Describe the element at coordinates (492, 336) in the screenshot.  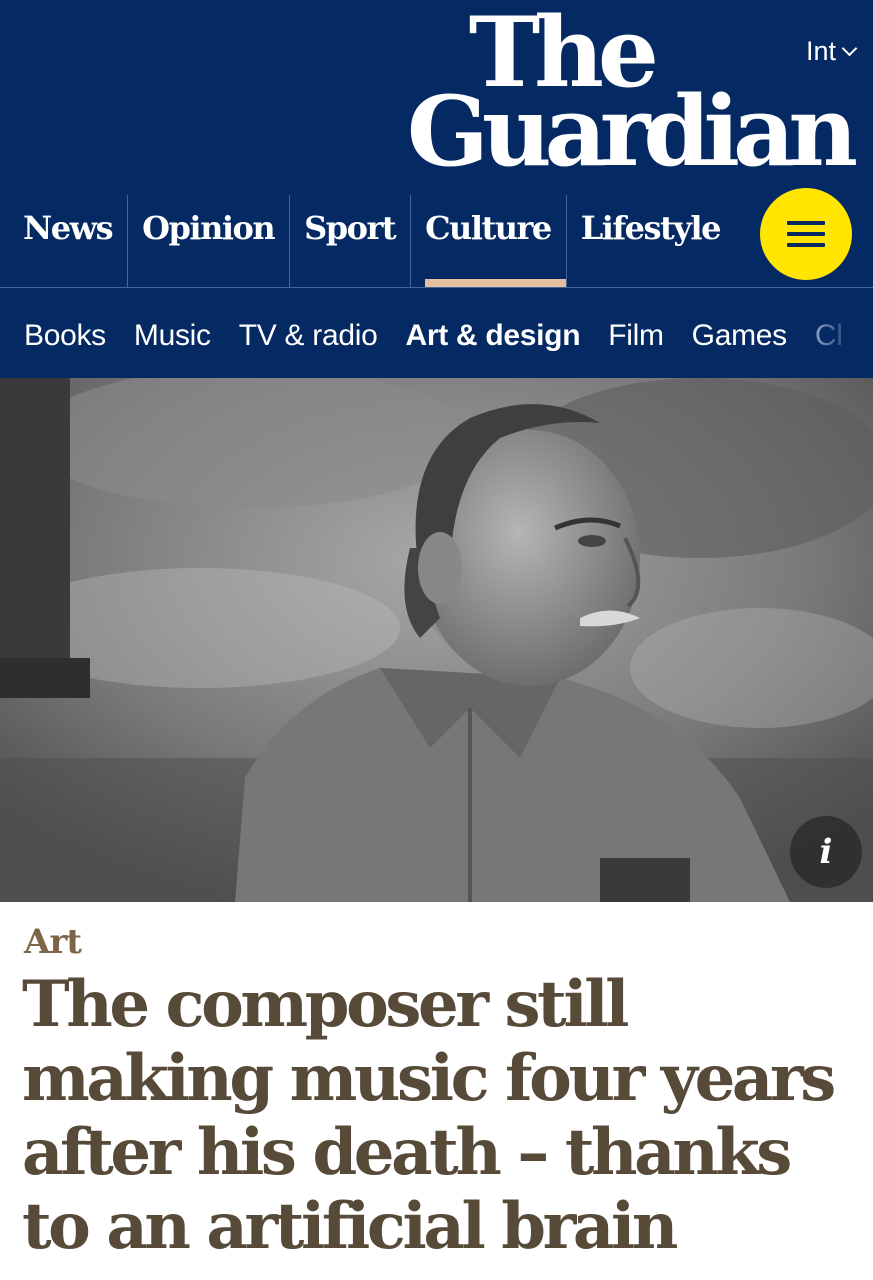
I see `subnav-art-design: Art & design` at that location.